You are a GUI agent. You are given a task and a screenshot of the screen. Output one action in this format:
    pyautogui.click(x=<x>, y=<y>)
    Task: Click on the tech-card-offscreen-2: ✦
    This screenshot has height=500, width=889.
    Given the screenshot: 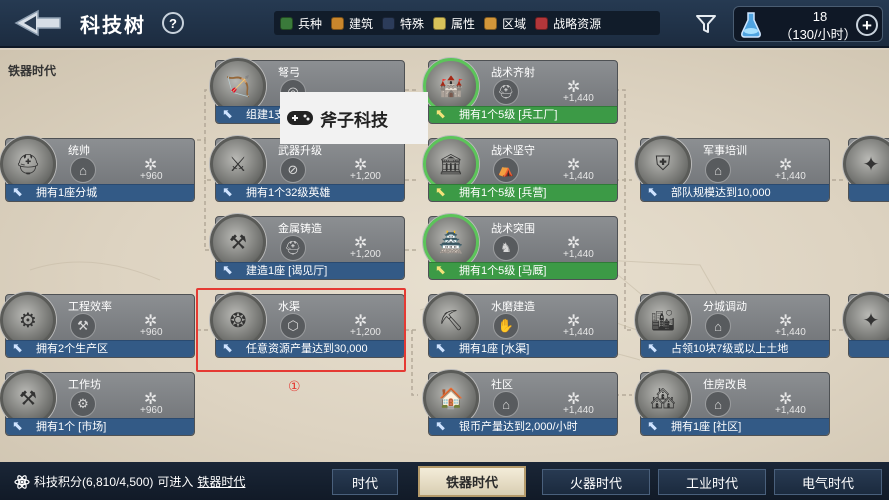 What is the action you would take?
    pyautogui.click(x=866, y=325)
    